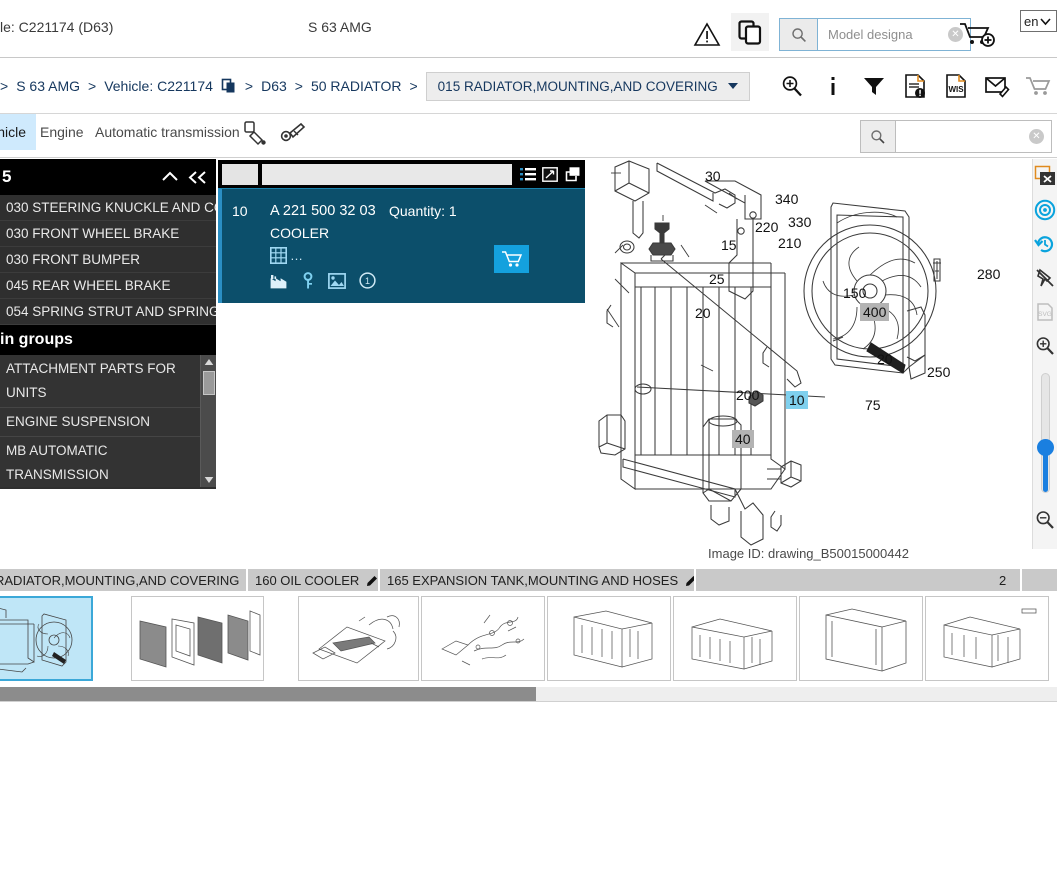 The image size is (1057, 882). I want to click on language-select: en, so click(1038, 21).